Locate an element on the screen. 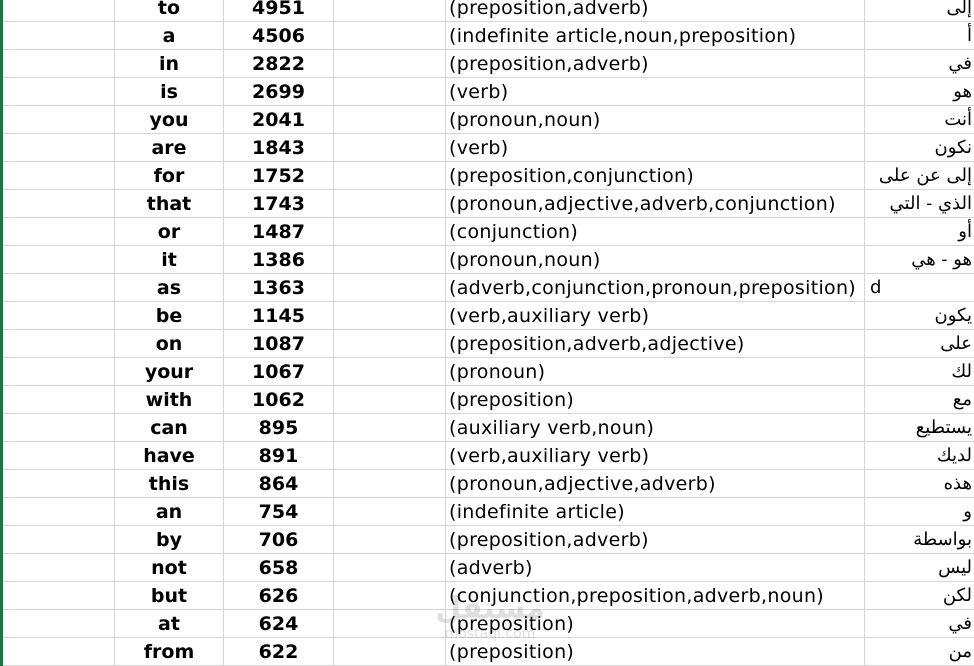 The width and height of the screenshot is (974, 666). cell-word: on is located at coordinates (169, 344).